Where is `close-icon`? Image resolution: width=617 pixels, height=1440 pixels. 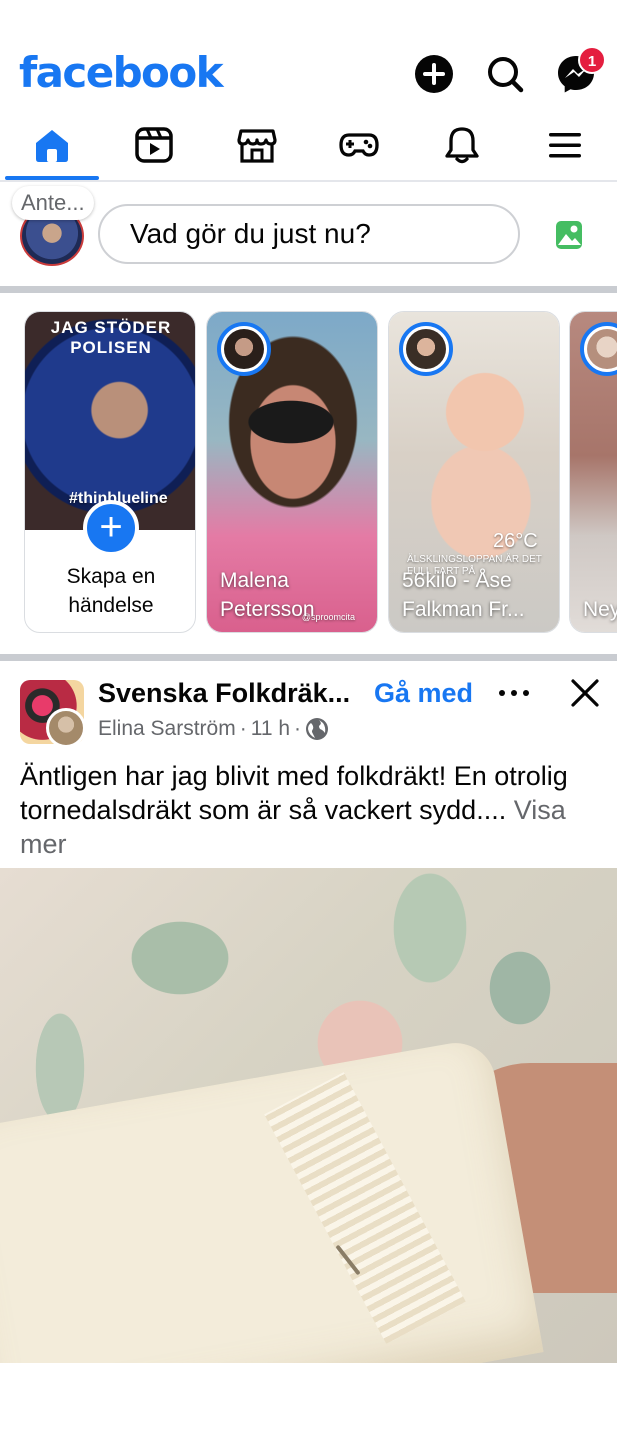
close-icon is located at coordinates (585, 693).